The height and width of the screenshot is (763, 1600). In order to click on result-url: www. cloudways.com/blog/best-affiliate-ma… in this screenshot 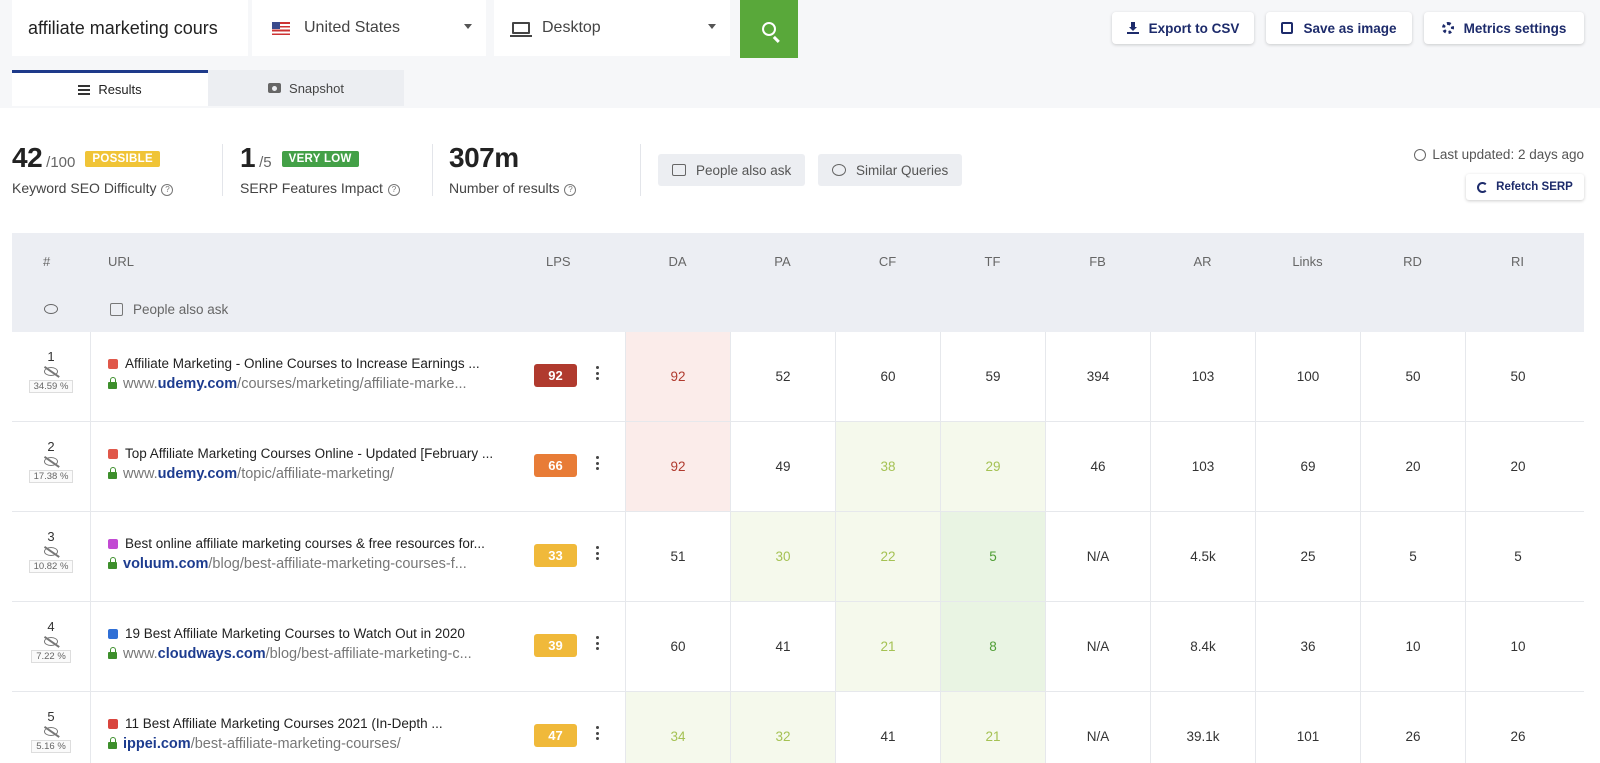, I will do `click(323, 654)`.